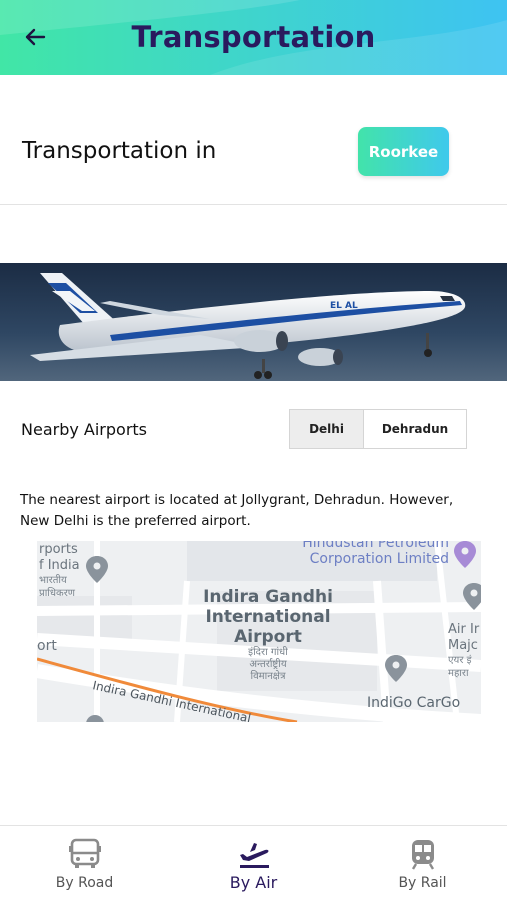  Describe the element at coordinates (57, 593) in the screenshot. I see `svg-text: प्राधिकरण` at that location.